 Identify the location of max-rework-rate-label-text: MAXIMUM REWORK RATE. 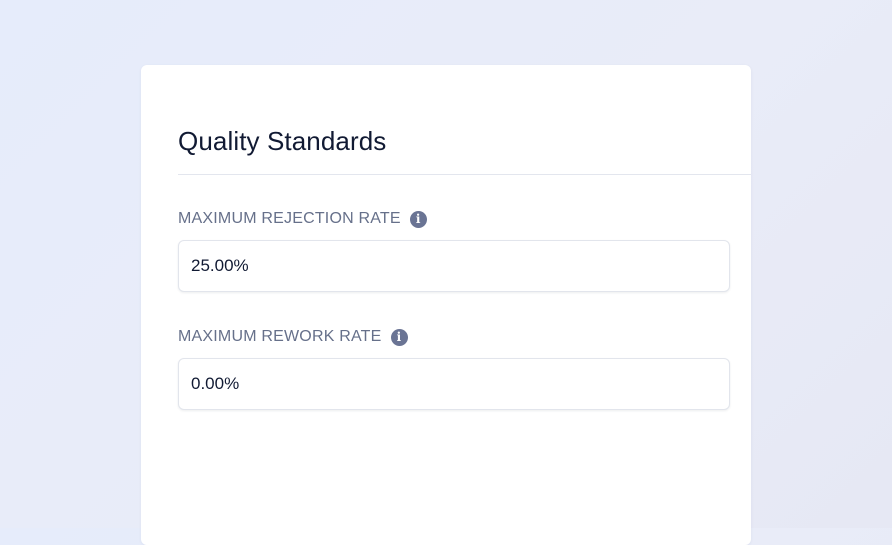
(280, 336).